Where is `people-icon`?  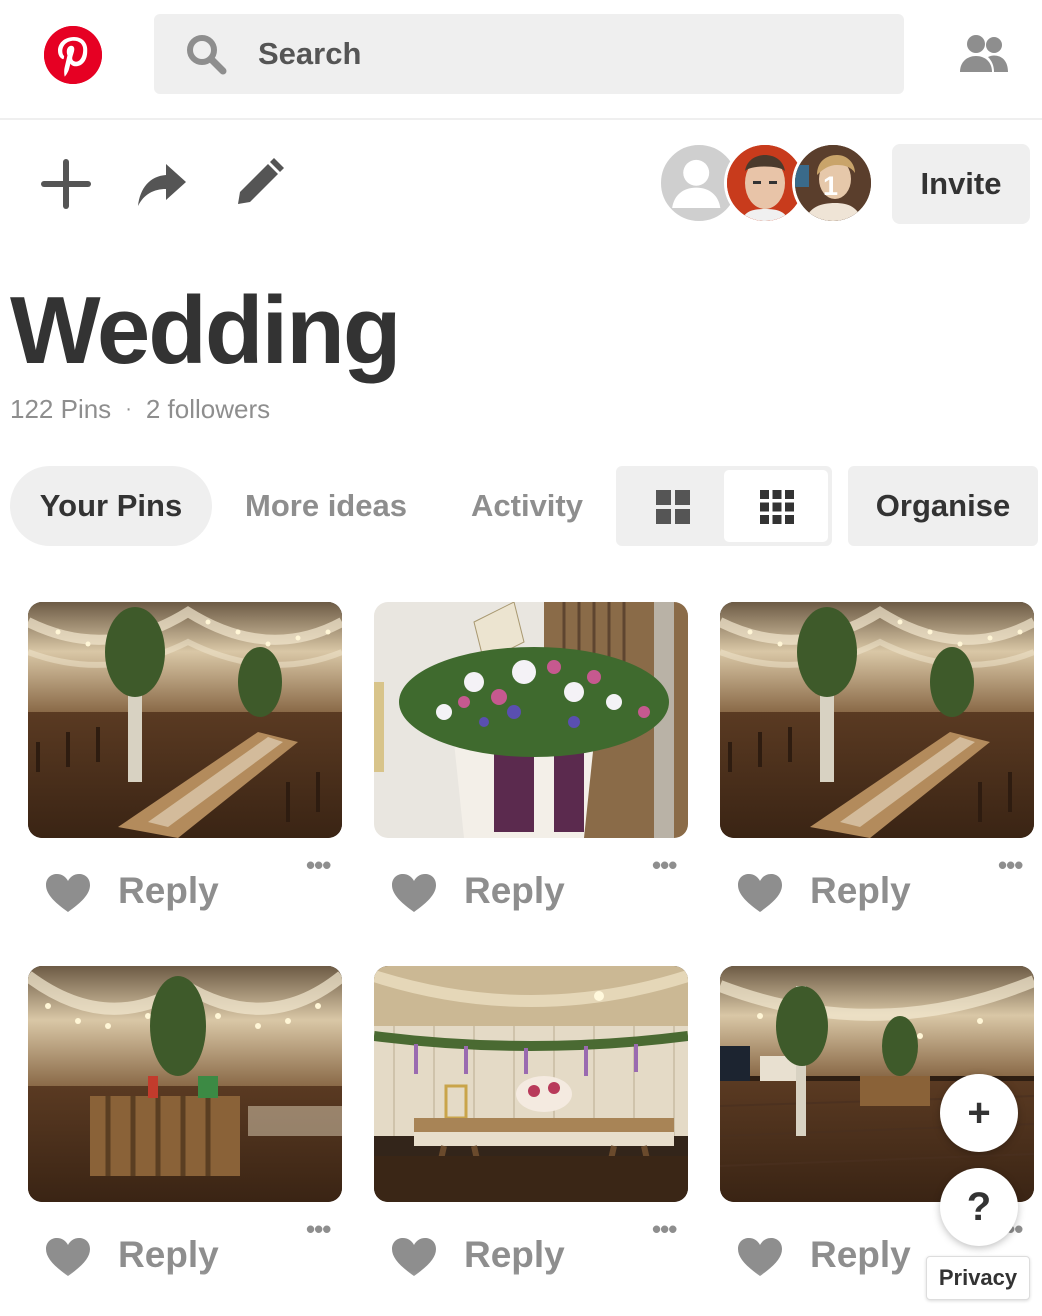
people-icon is located at coordinates (984, 54).